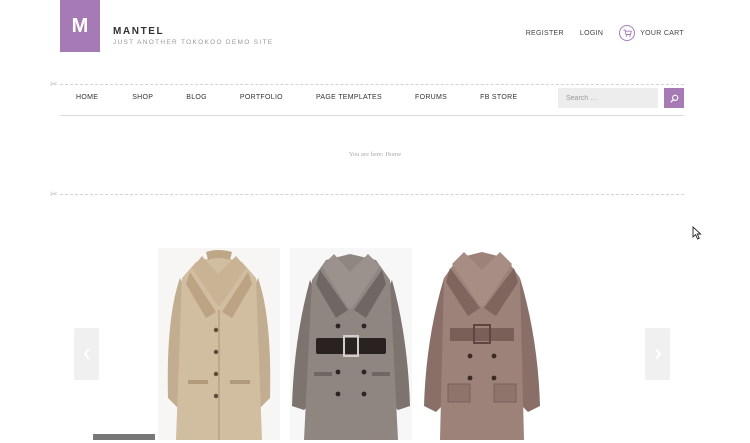 The height and width of the screenshot is (443, 750). I want to click on beige-coat-image, so click(219, 344).